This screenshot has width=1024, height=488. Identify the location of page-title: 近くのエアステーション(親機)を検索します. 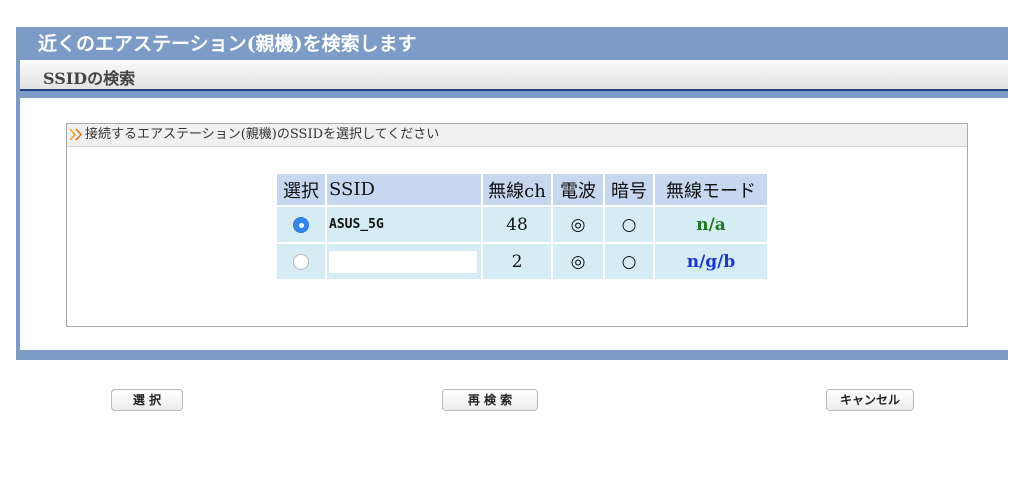
(227, 44).